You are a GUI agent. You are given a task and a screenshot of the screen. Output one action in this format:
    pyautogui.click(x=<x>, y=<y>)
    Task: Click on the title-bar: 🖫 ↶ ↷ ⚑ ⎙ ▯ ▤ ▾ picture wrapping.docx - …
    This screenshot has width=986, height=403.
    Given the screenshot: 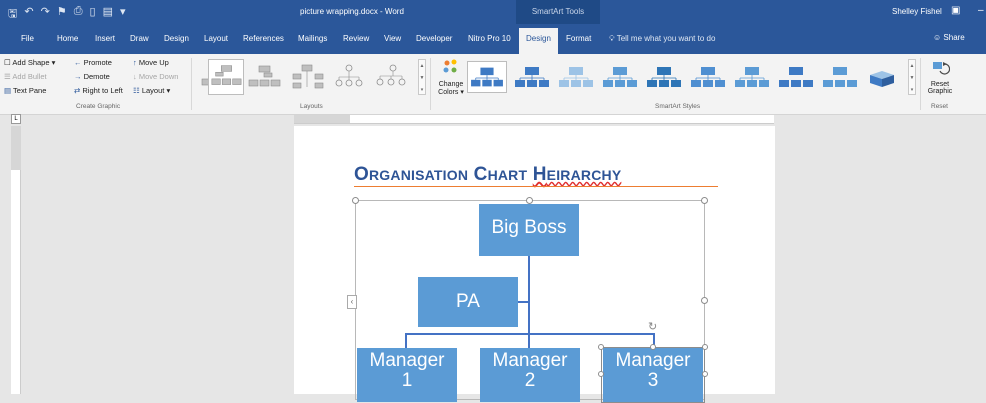 What is the action you would take?
    pyautogui.click(x=493, y=12)
    